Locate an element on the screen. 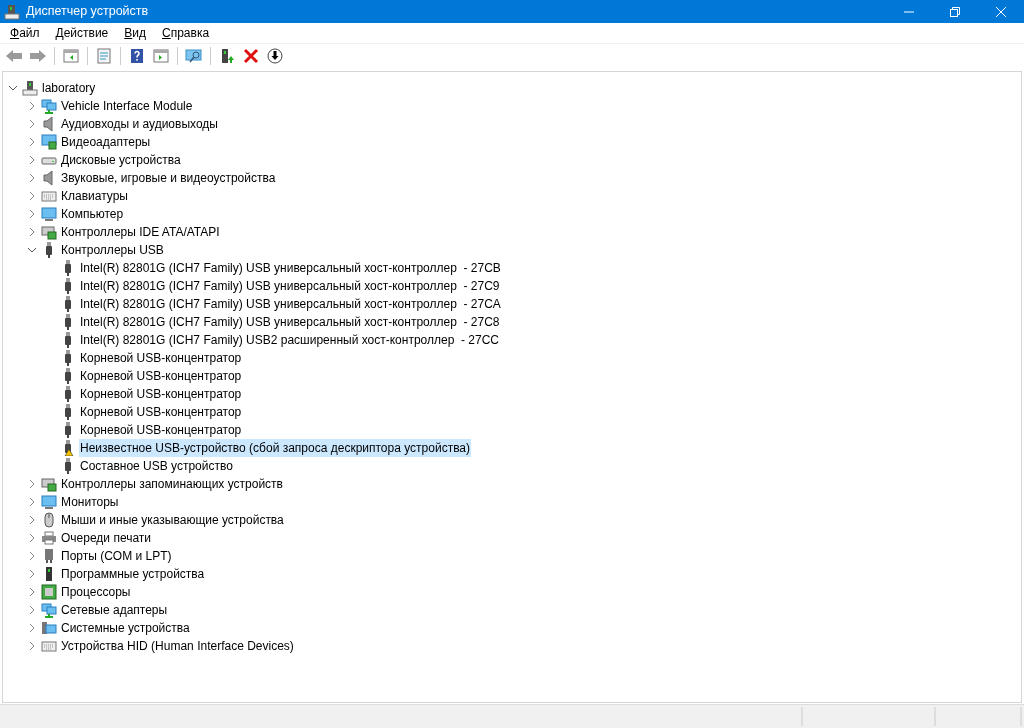 This screenshot has height=728, width=1024. tree-item: laboratory is located at coordinates (69, 88).